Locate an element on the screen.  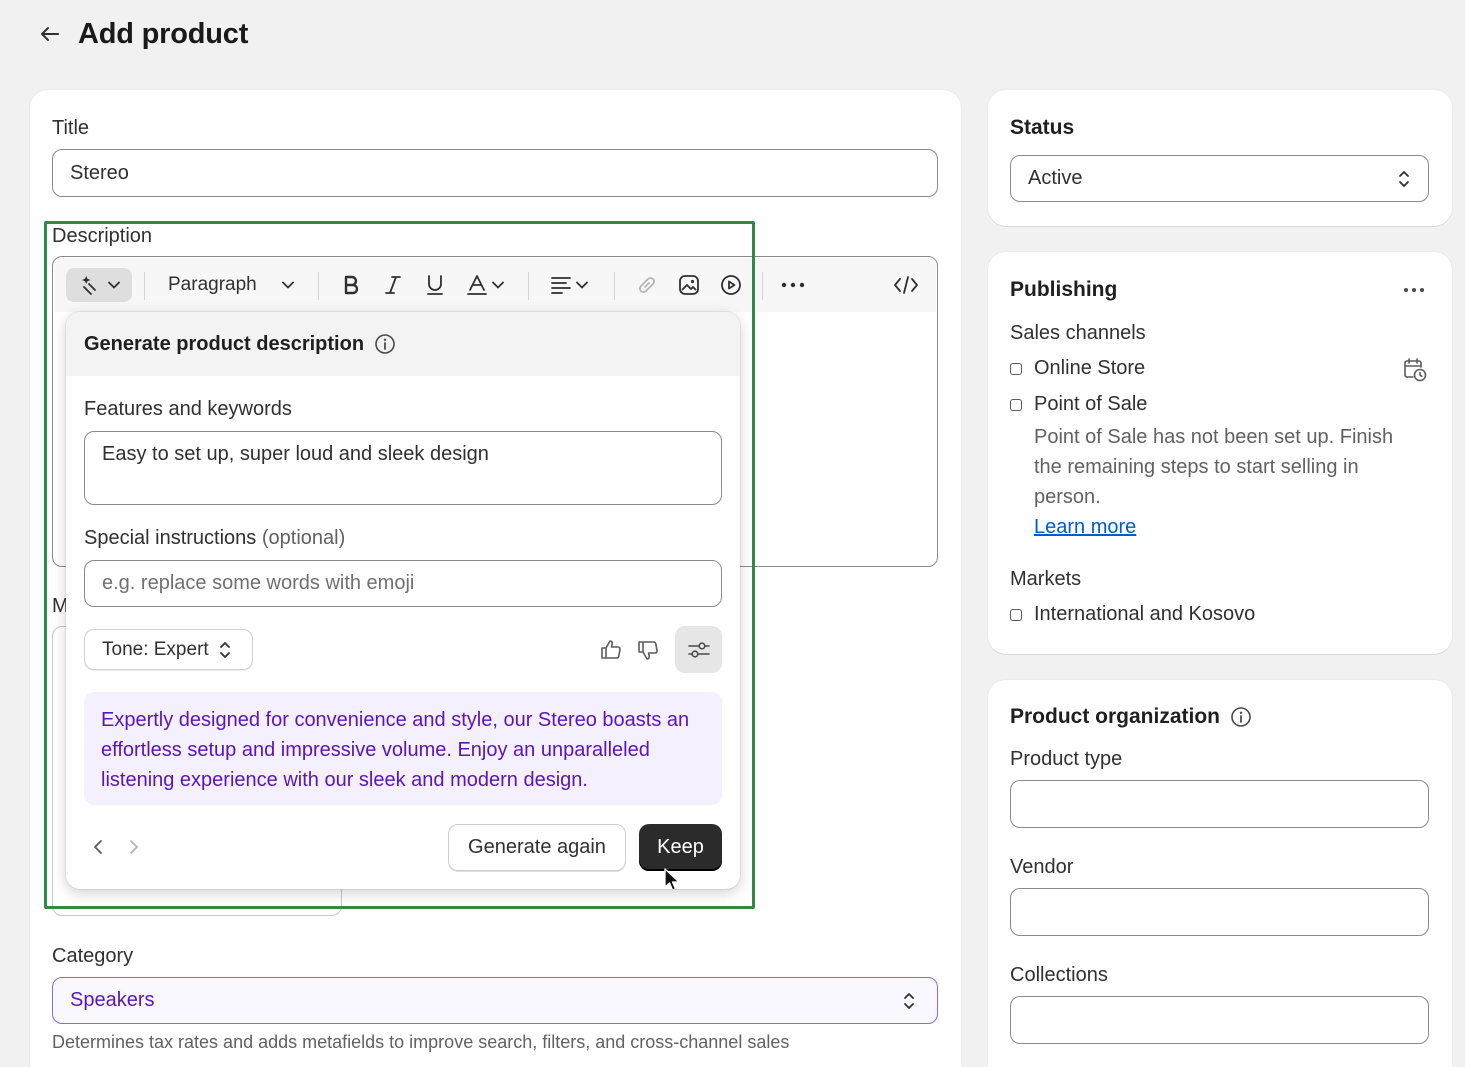
previous-result-button is located at coordinates (98, 847).